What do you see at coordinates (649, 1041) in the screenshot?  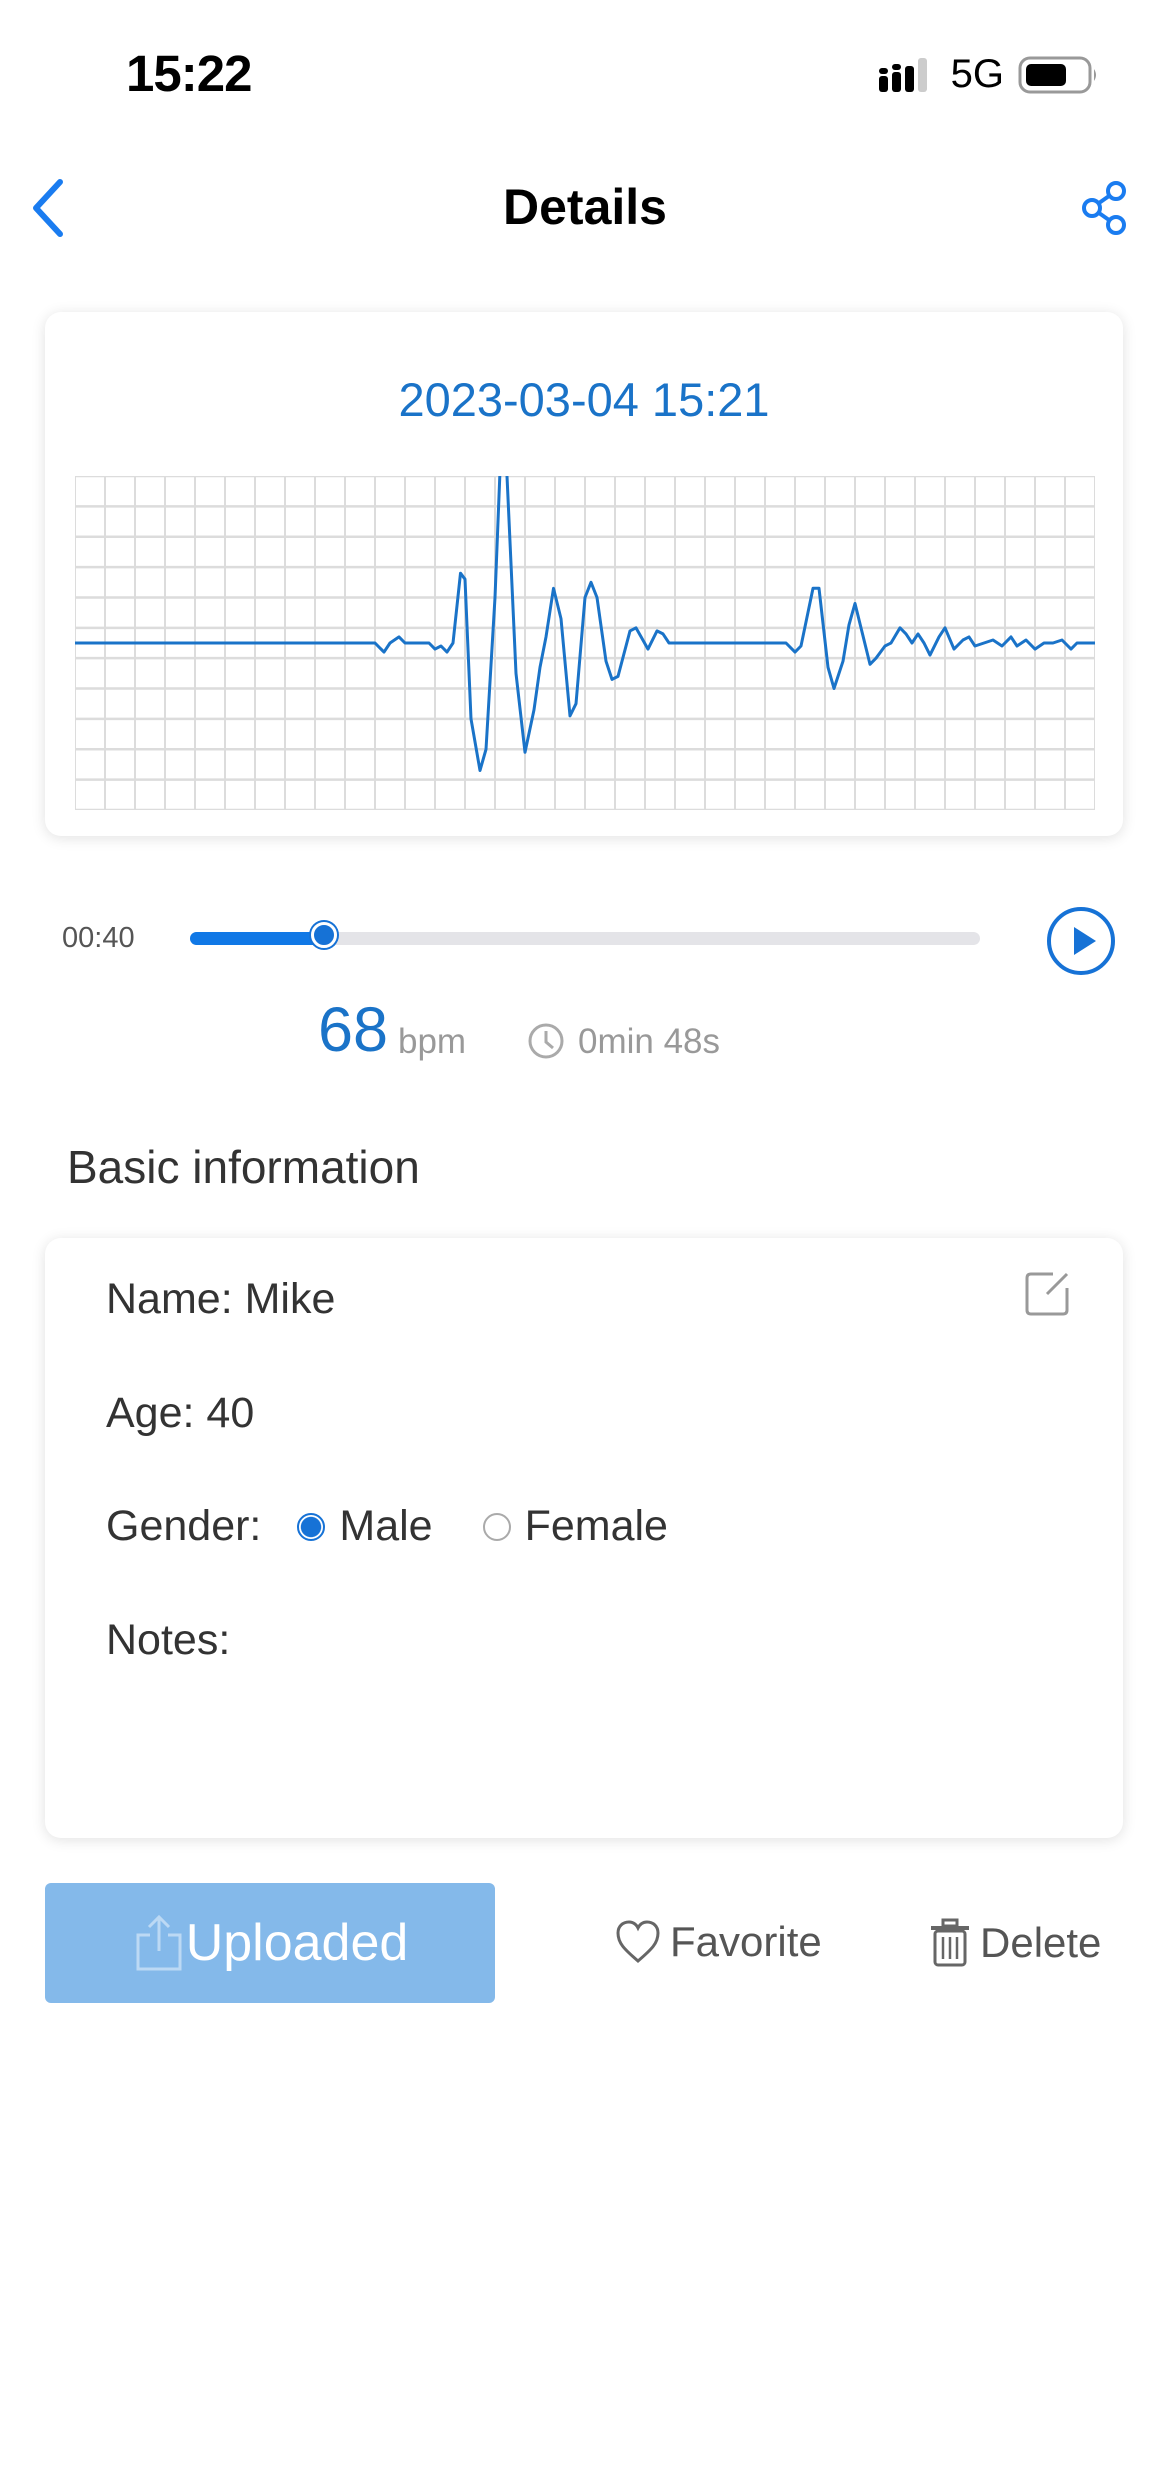 I see `recording-duration: 0min 48s` at bounding box center [649, 1041].